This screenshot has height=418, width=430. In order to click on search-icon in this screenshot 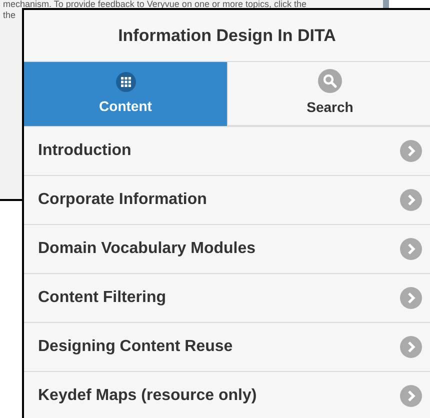, I will do `click(330, 81)`.